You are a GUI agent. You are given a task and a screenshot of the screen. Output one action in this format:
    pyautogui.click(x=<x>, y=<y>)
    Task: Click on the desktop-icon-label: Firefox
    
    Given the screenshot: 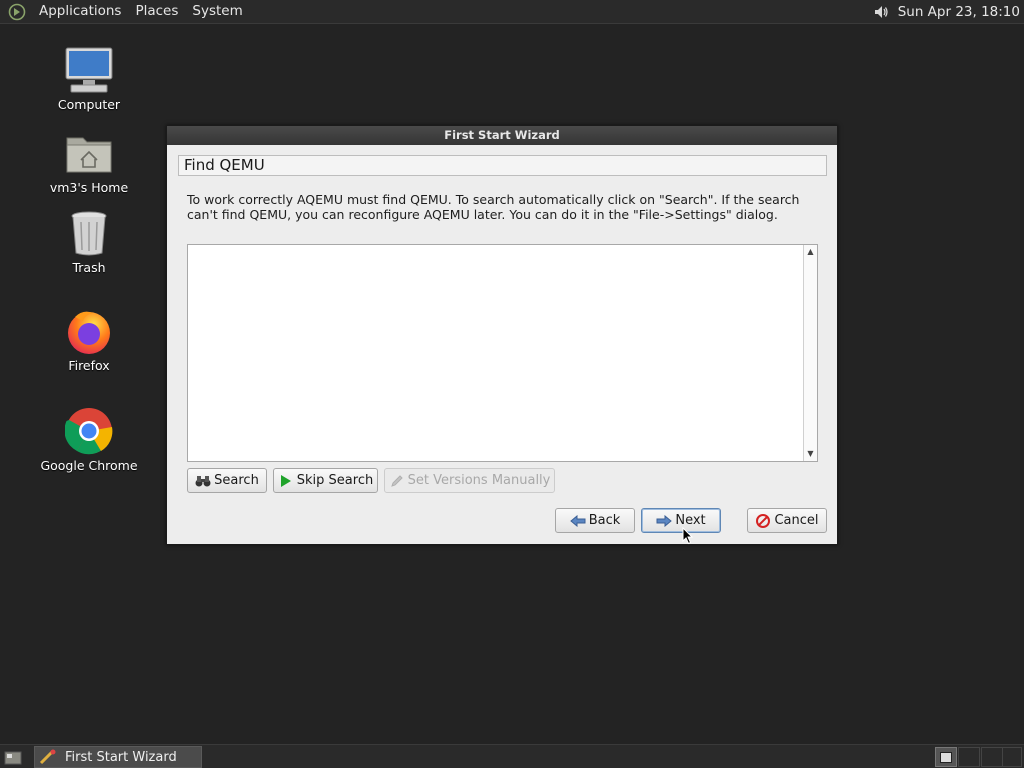 What is the action you would take?
    pyautogui.click(x=89, y=365)
    